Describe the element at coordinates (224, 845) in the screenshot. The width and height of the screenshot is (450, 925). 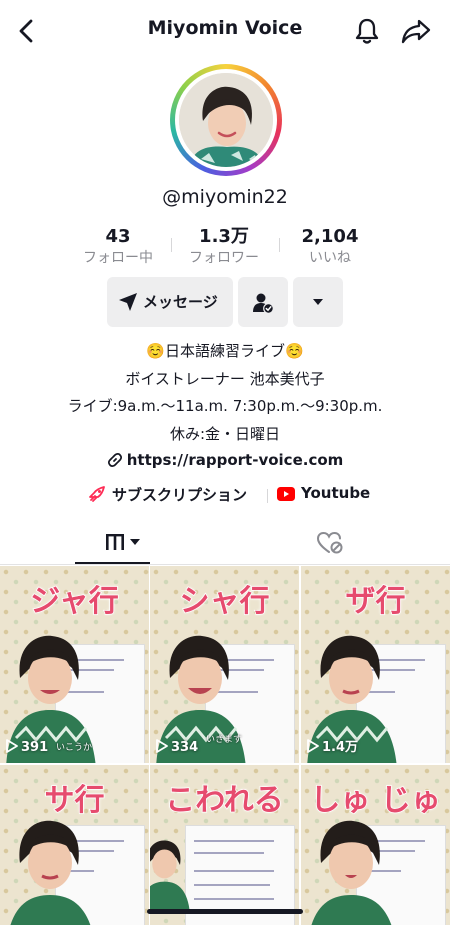
I see `video-tile: こわれる` at that location.